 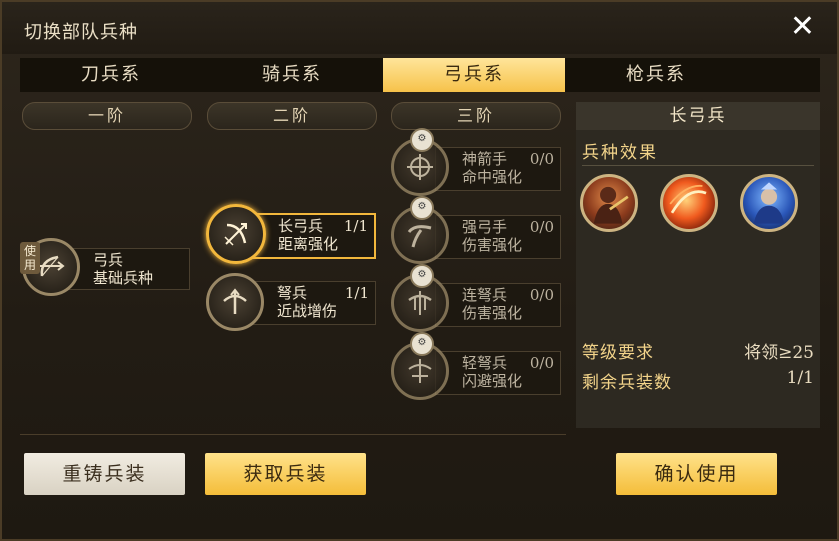 What do you see at coordinates (123, 278) in the screenshot?
I see `unit-desc: 基础兵种` at bounding box center [123, 278].